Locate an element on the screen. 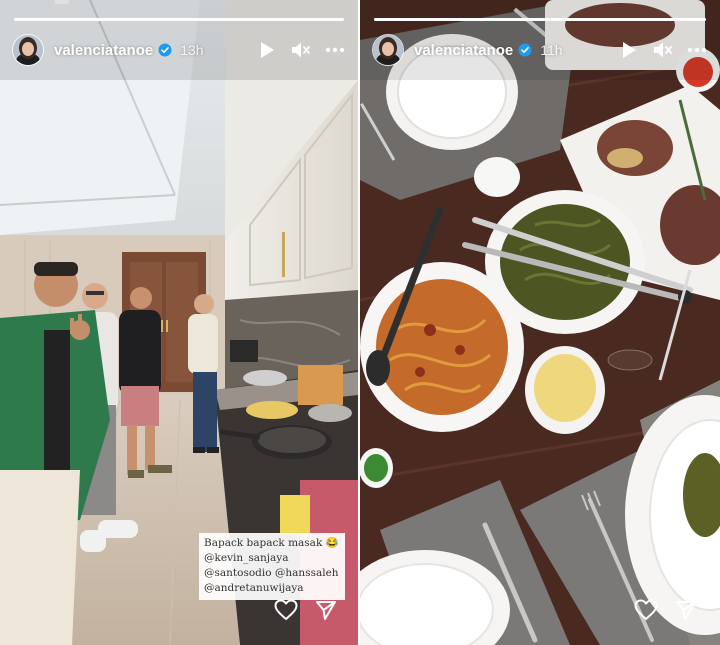 The height and width of the screenshot is (645, 720). mention-link: @andretanuwijaya is located at coordinates (271, 588).